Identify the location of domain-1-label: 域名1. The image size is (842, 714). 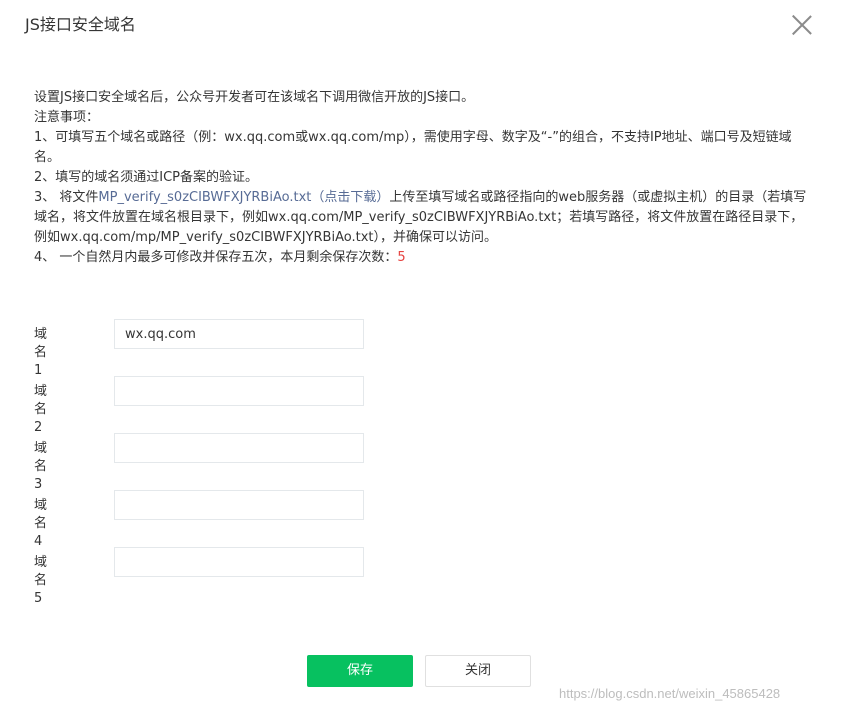
(41, 352).